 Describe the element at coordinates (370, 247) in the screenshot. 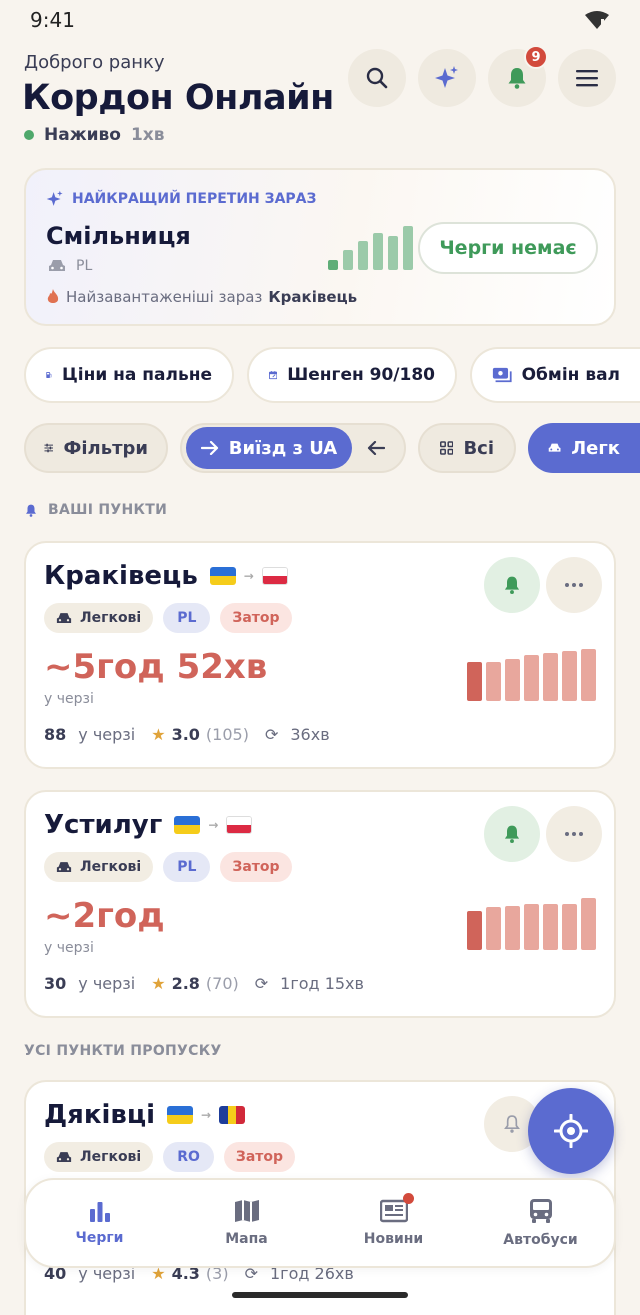

I see `best-crossing-load-bars` at that location.